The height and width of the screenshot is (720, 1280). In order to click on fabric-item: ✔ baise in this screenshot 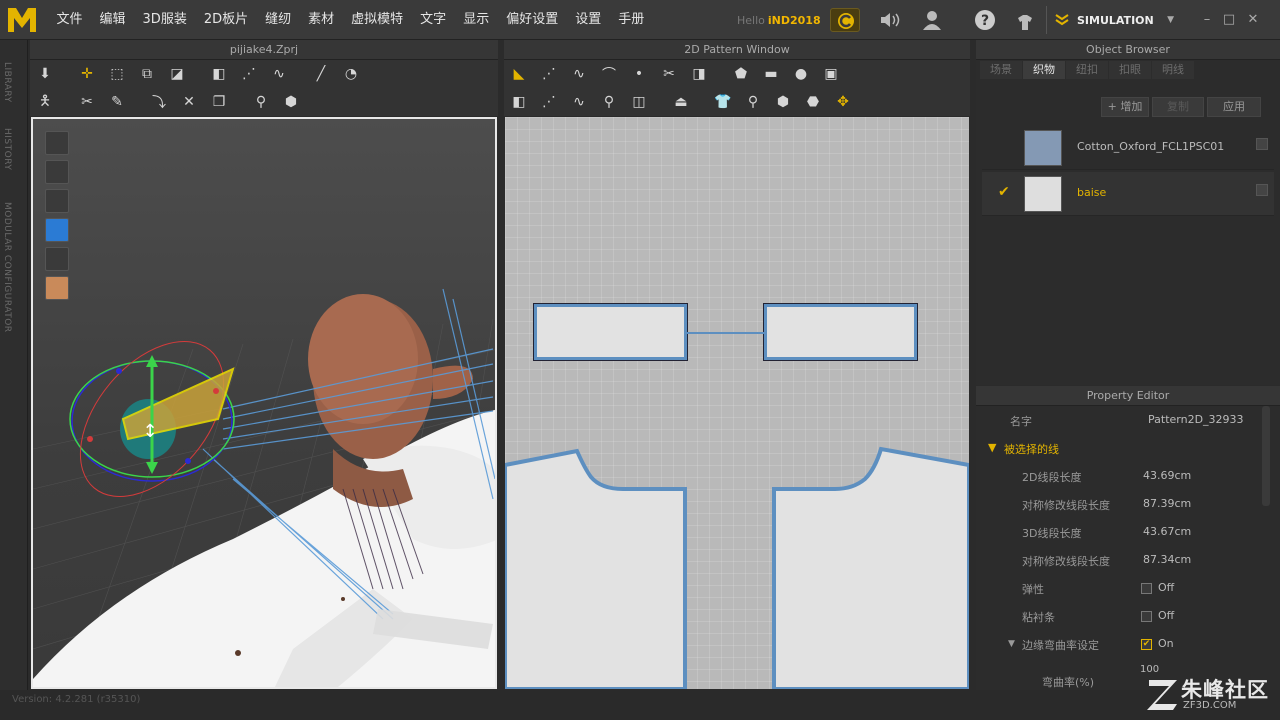, I will do `click(1128, 194)`.